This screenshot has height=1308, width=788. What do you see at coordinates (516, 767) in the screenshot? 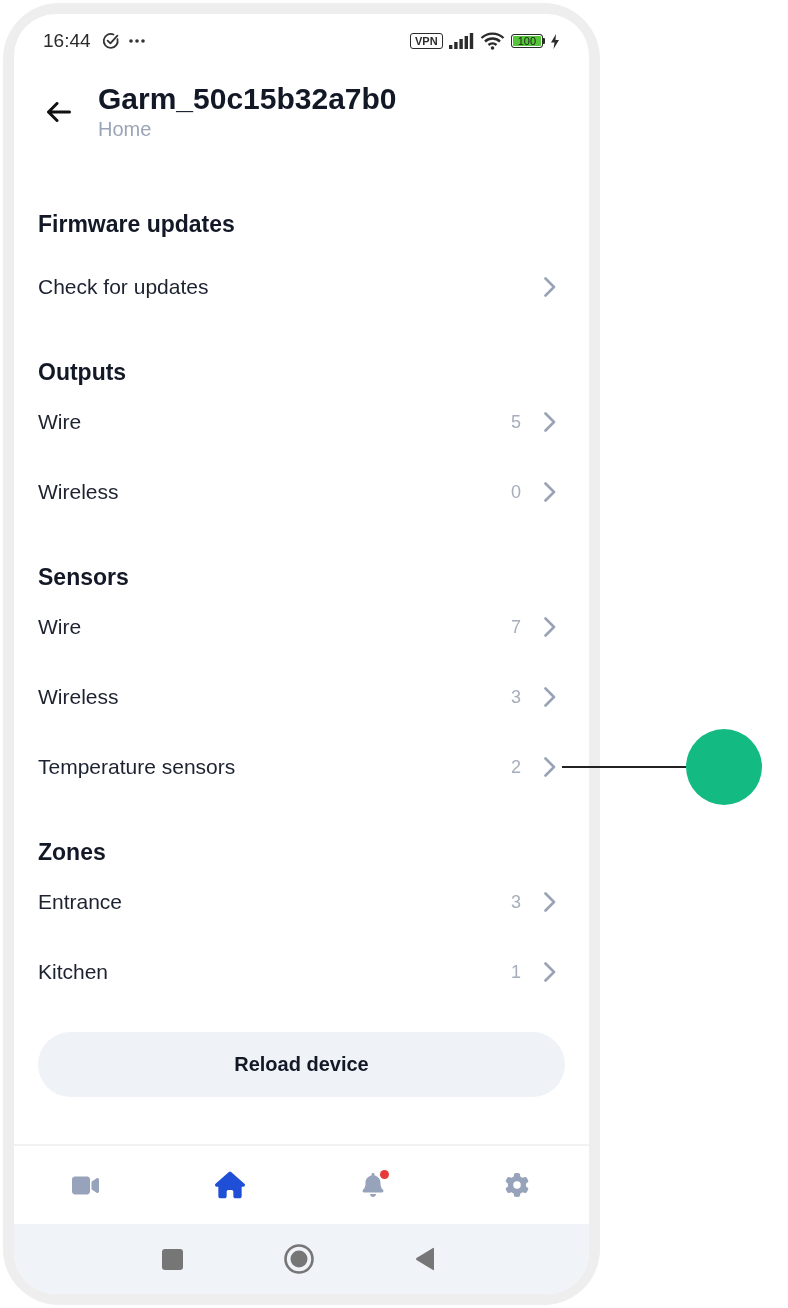
I see `item-count: 2` at bounding box center [516, 767].